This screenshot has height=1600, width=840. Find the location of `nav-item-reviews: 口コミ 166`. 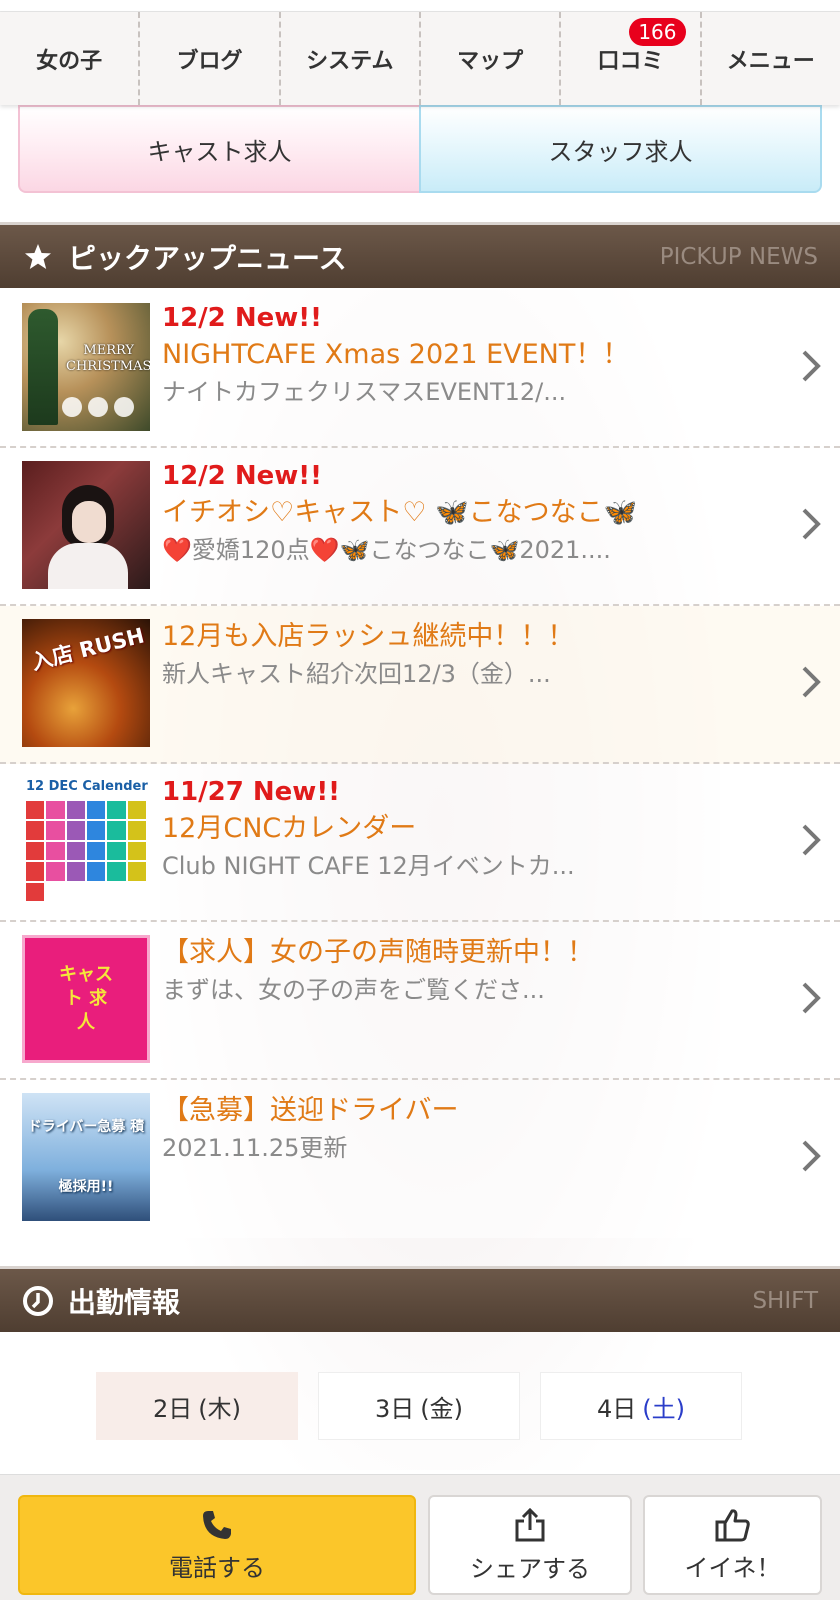

nav-item-reviews: 口コミ 166 is located at coordinates (631, 58).